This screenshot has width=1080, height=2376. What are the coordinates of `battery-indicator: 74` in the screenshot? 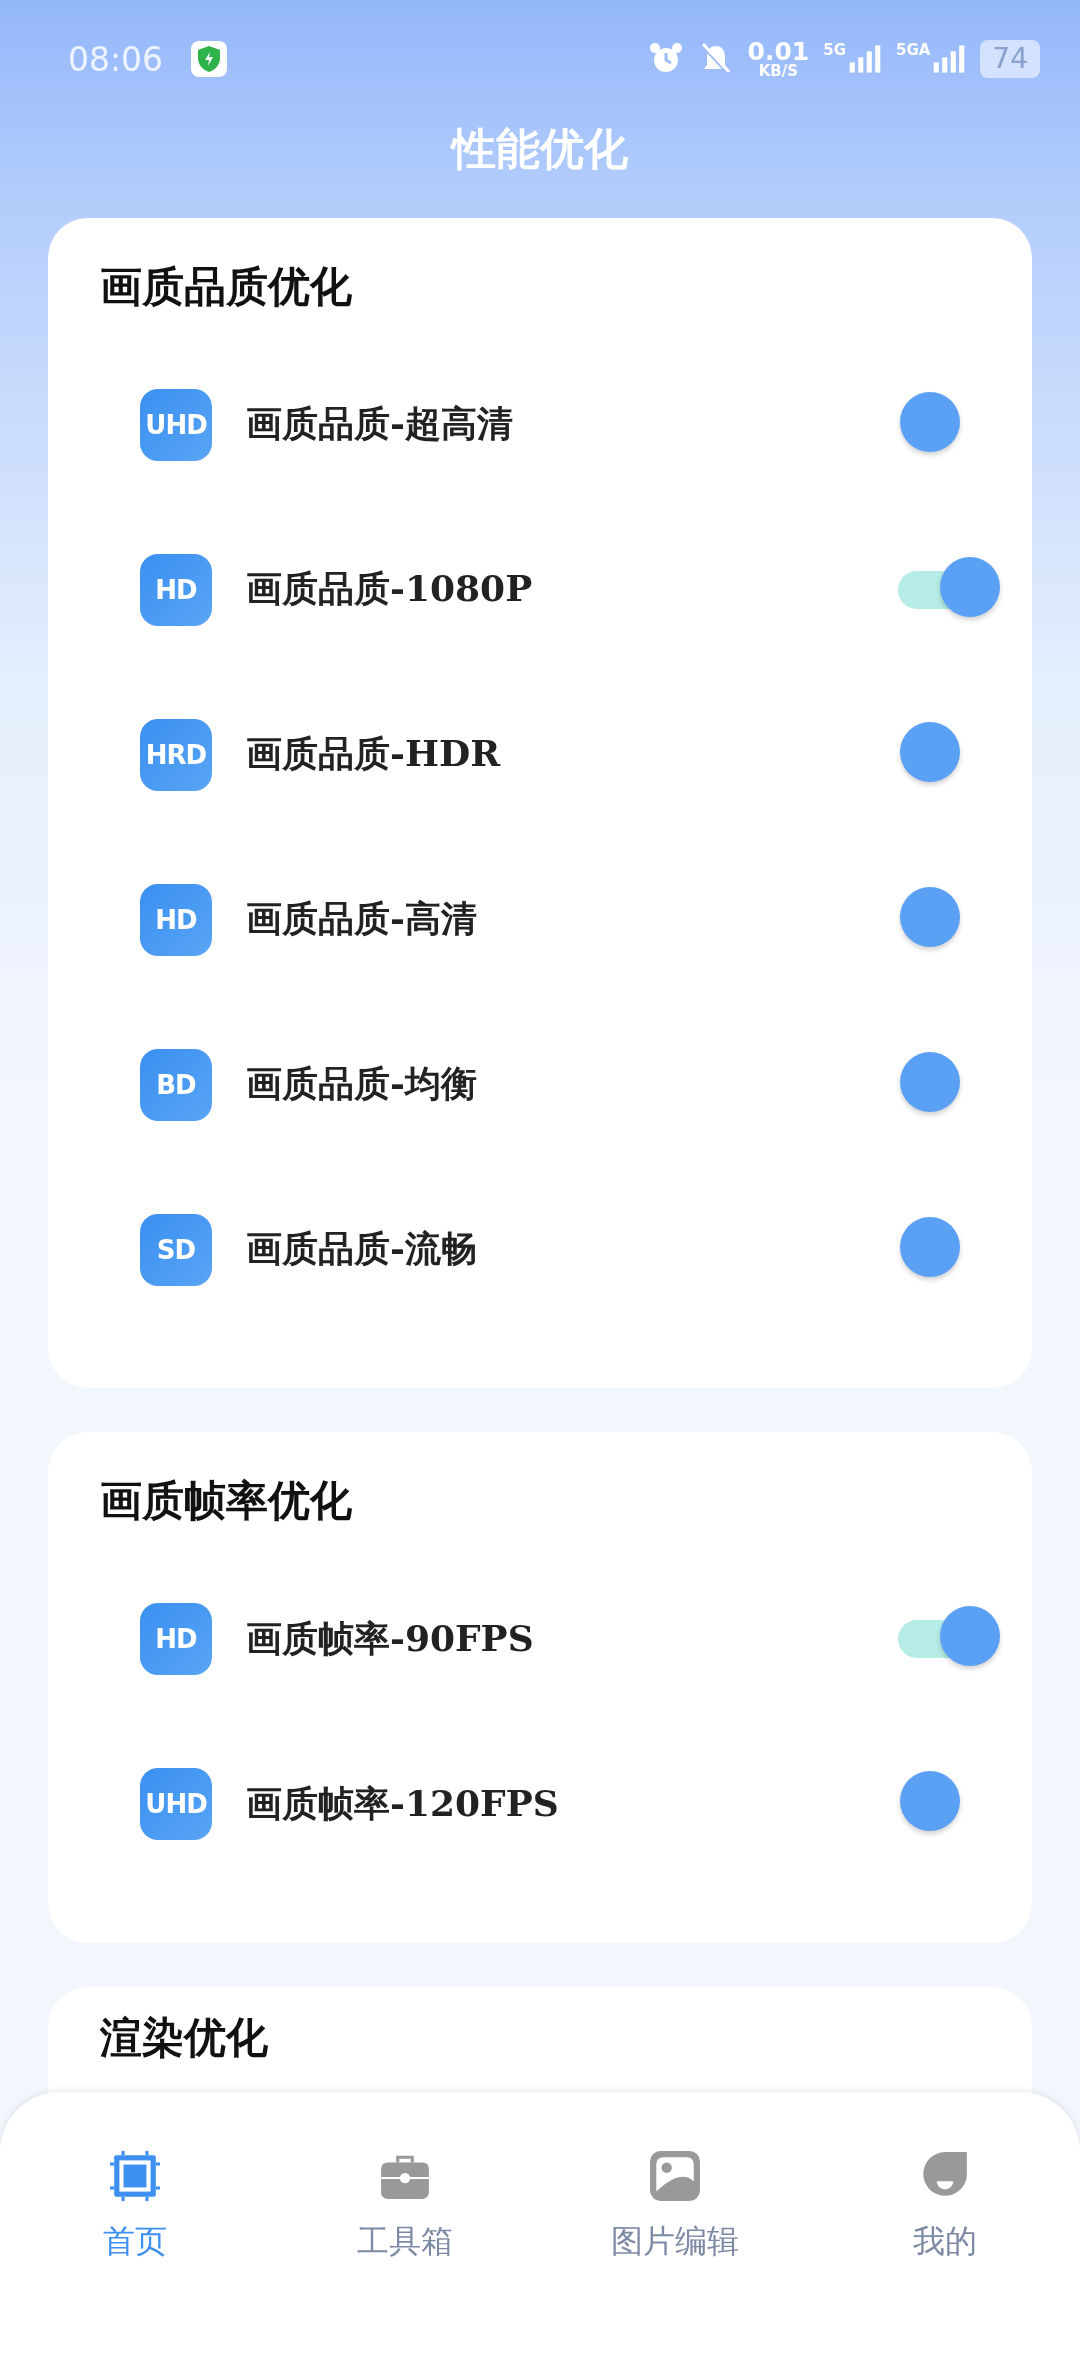 It's located at (1010, 59).